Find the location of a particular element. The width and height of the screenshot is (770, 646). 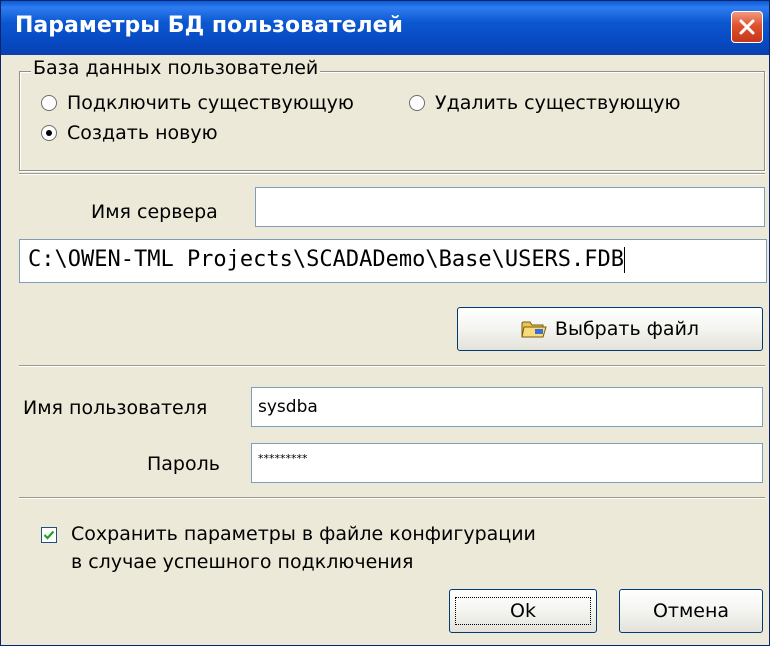

ok-button-label: Ok is located at coordinates (523, 611).